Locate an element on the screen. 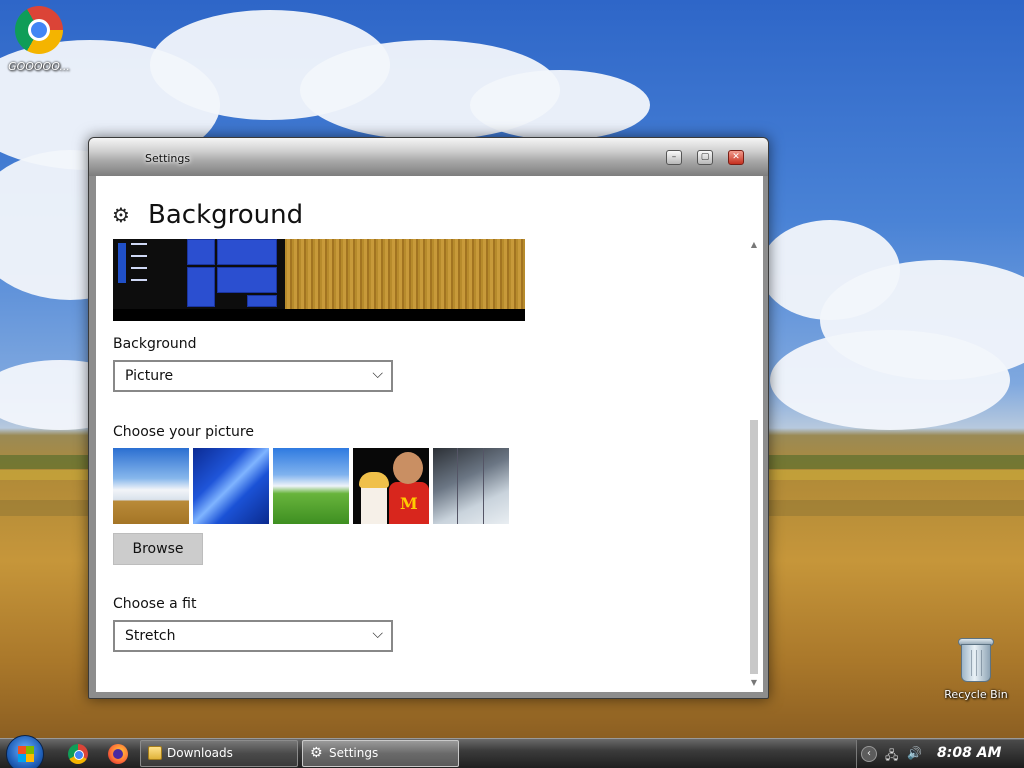 This screenshot has width=1024, height=768. network-icon: 🖧 is located at coordinates (891, 756).